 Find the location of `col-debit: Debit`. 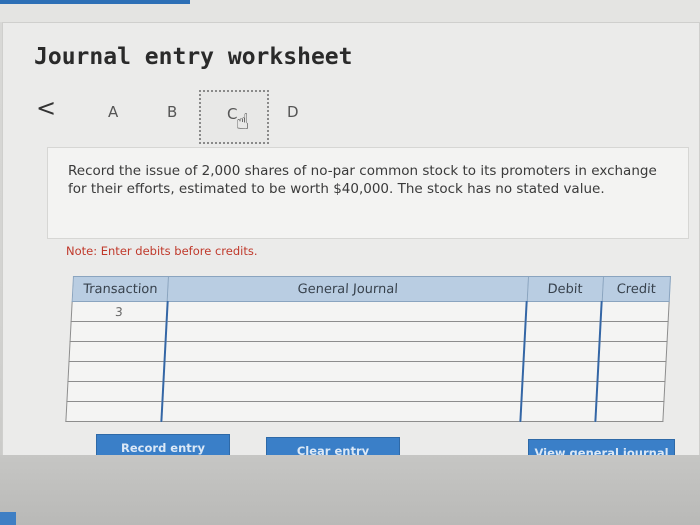

col-debit: Debit is located at coordinates (565, 289).